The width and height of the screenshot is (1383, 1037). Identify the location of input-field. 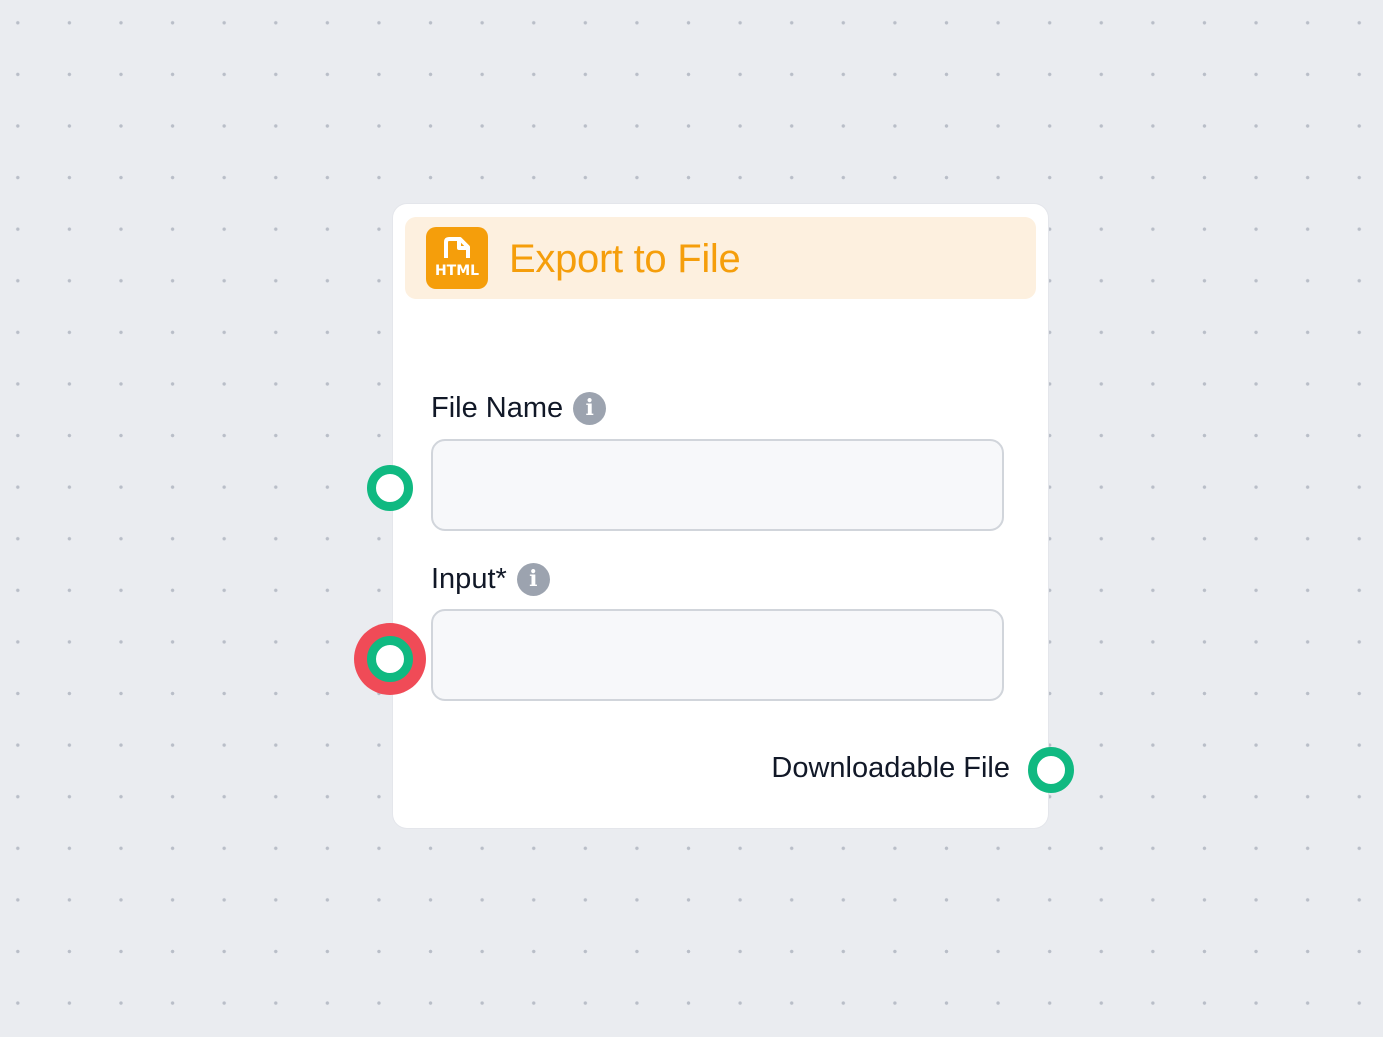
(717, 655).